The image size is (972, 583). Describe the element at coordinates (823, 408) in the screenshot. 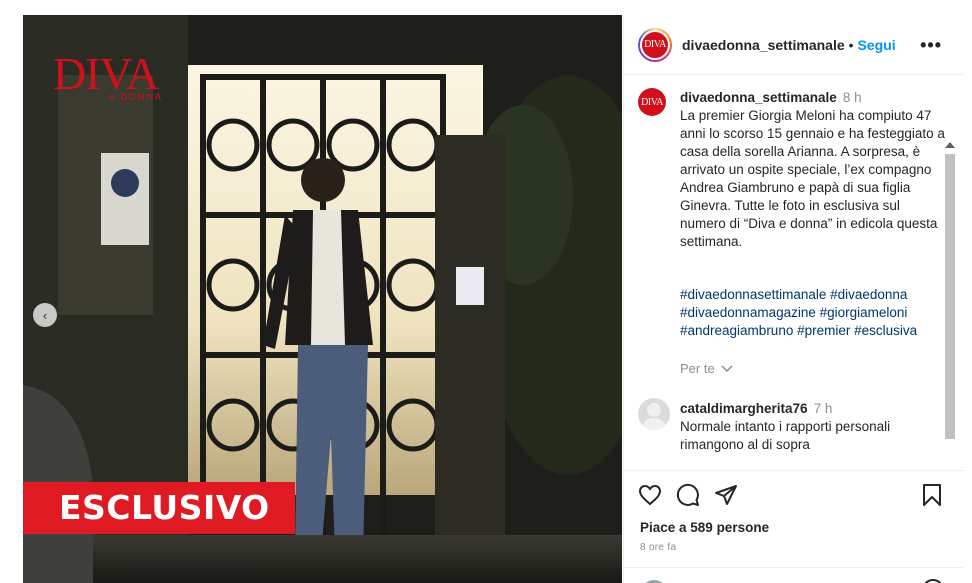

I see `comment-time: 7 h` at that location.